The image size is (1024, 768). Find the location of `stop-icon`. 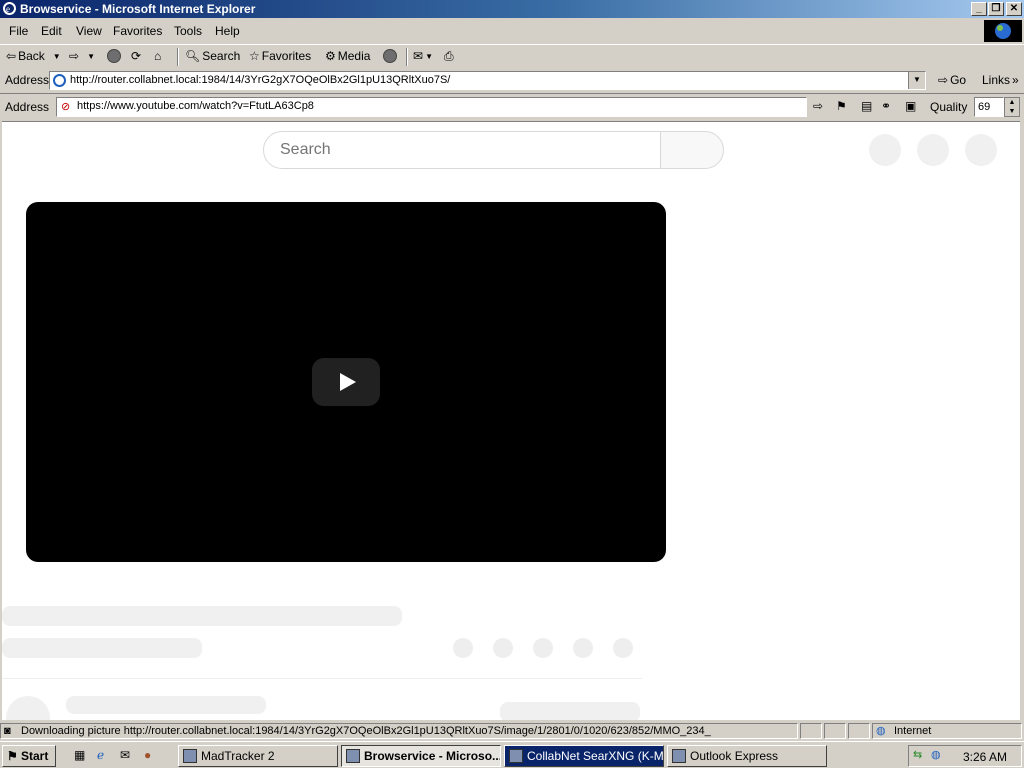

stop-icon is located at coordinates (114, 56).